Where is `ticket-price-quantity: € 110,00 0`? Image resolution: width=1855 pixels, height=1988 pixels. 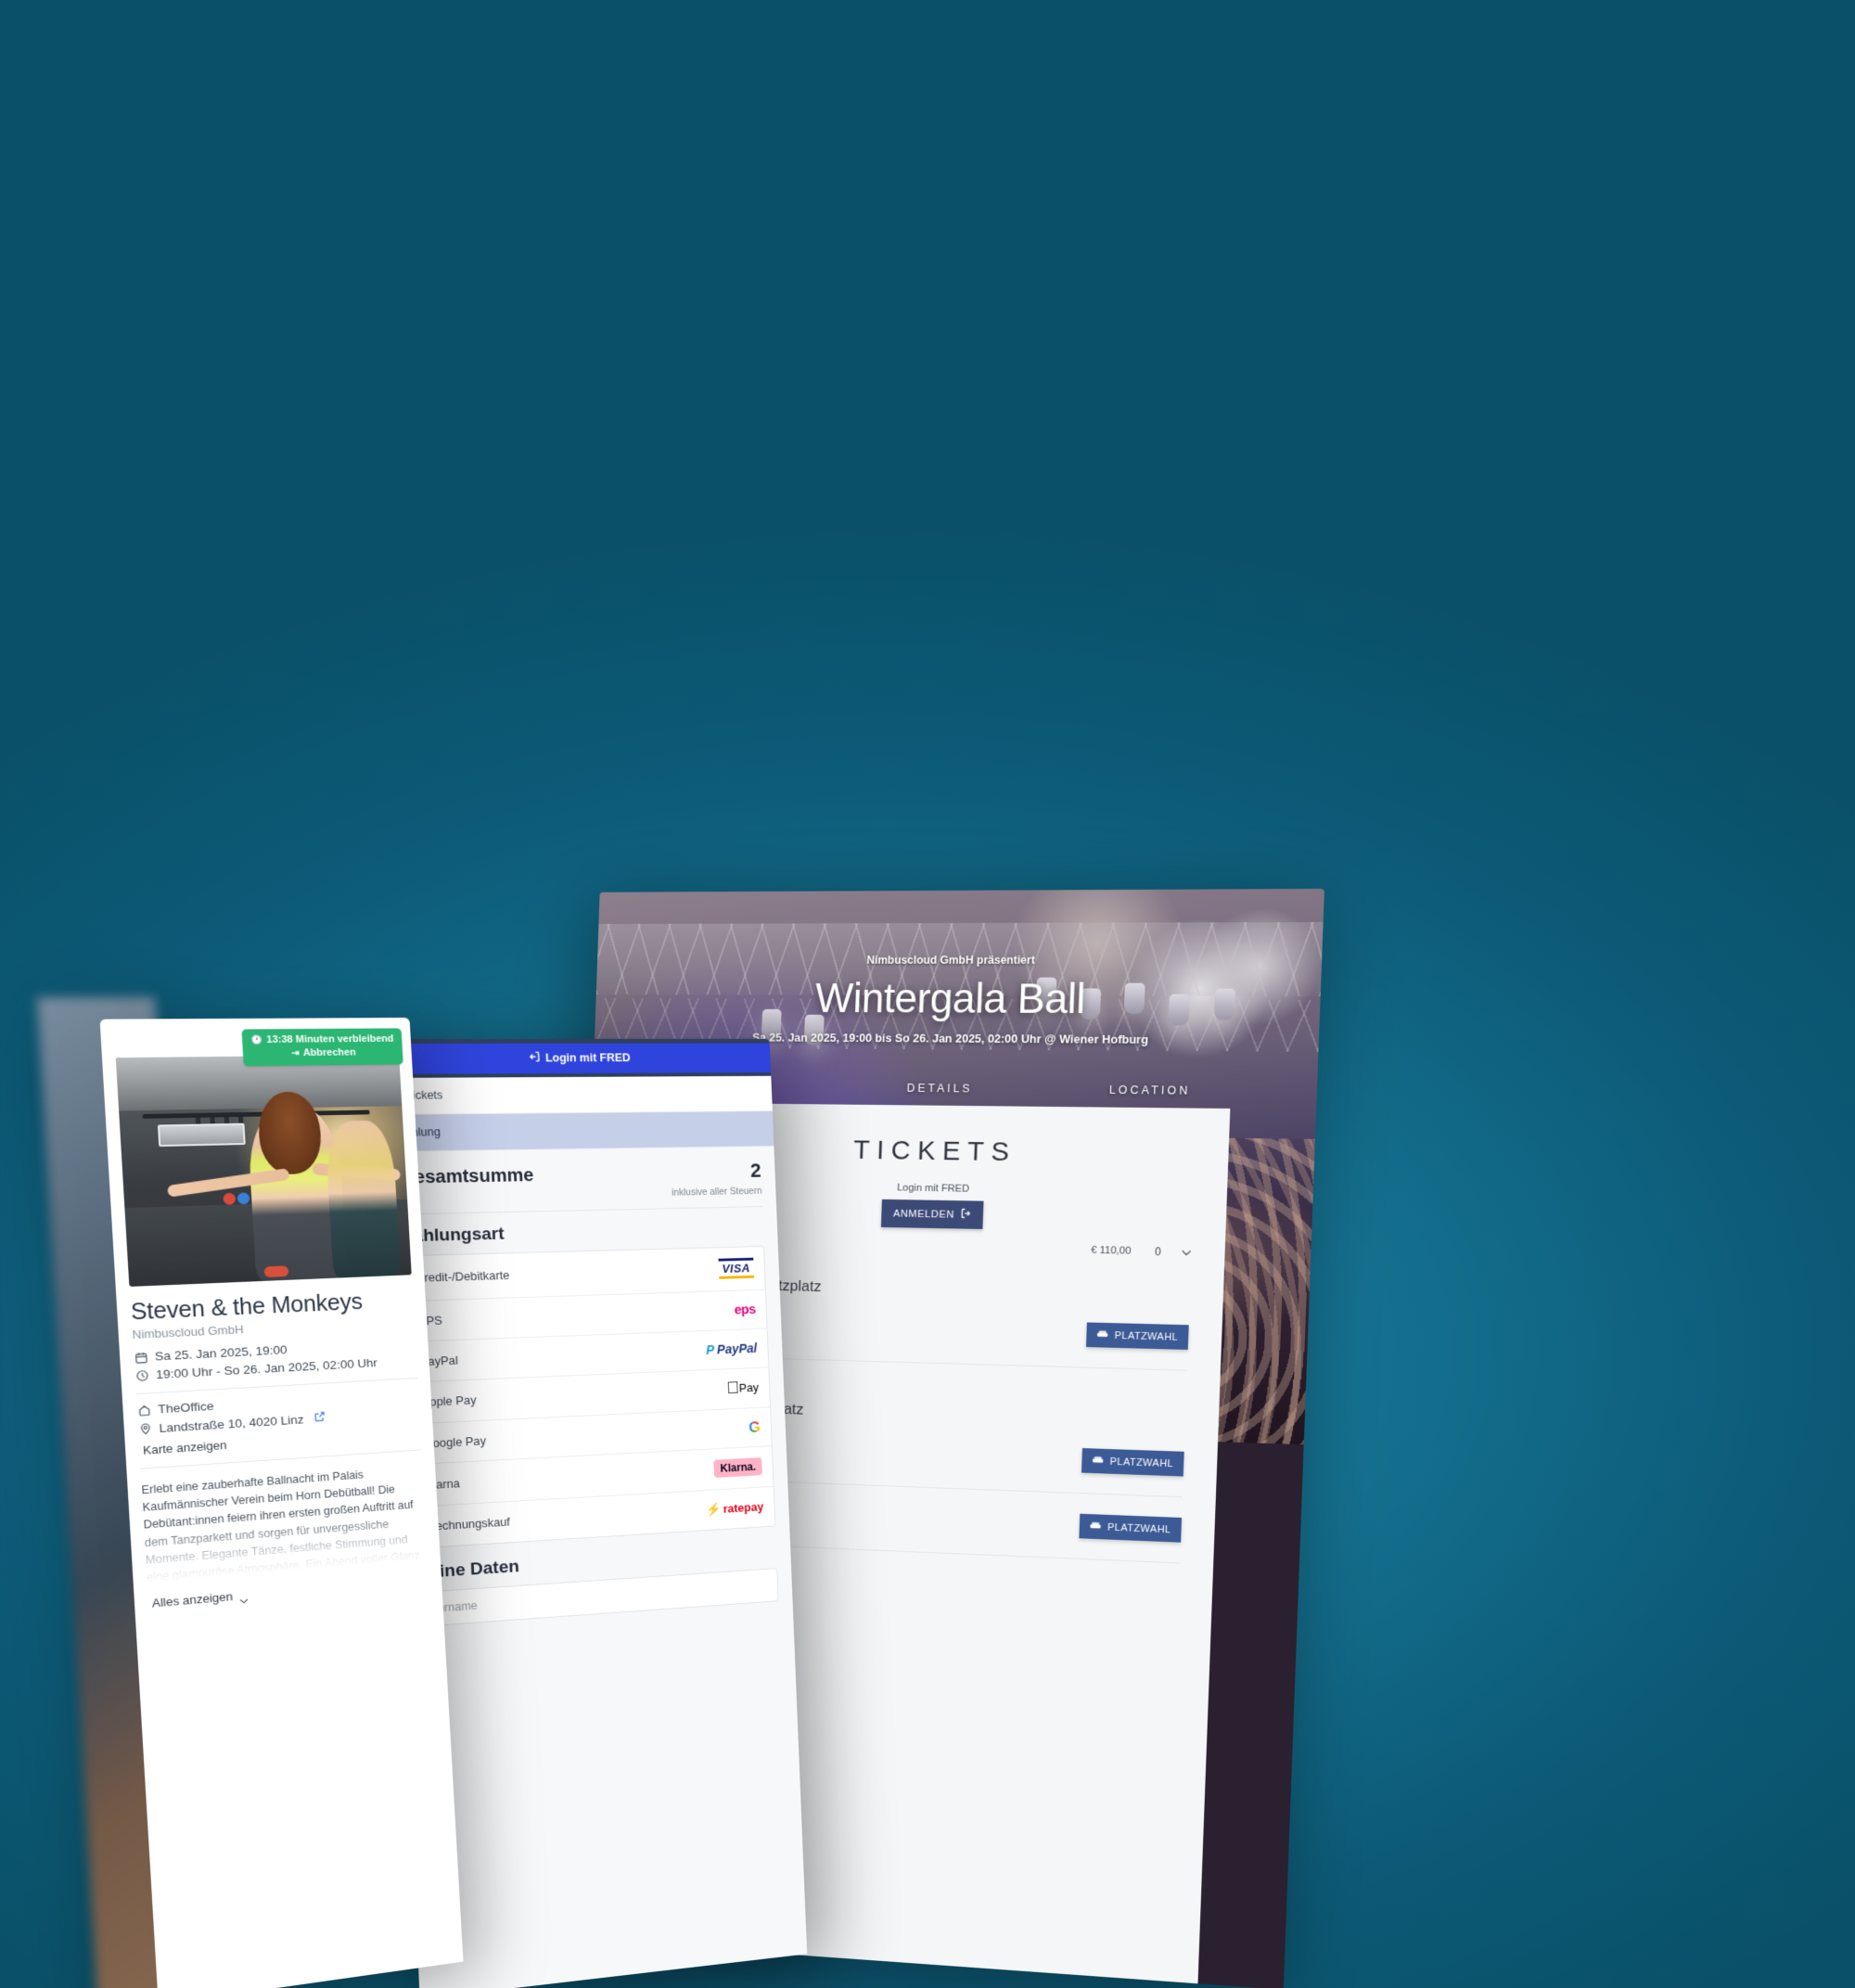
ticket-price-quantity: € 110,00 0 is located at coordinates (1141, 1251).